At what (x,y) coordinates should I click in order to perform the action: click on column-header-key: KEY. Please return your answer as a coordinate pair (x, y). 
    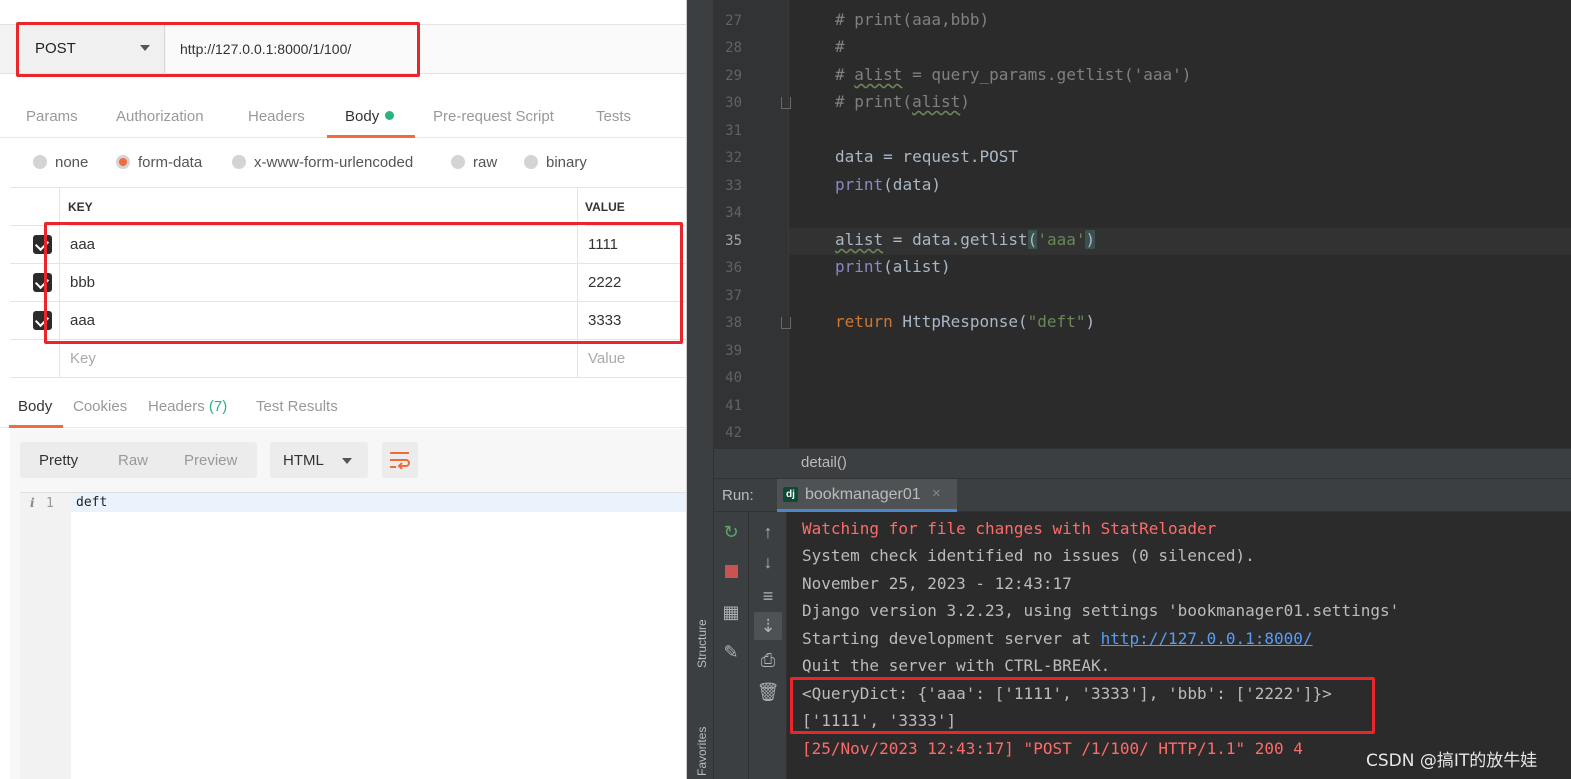
    Looking at the image, I should click on (322, 207).